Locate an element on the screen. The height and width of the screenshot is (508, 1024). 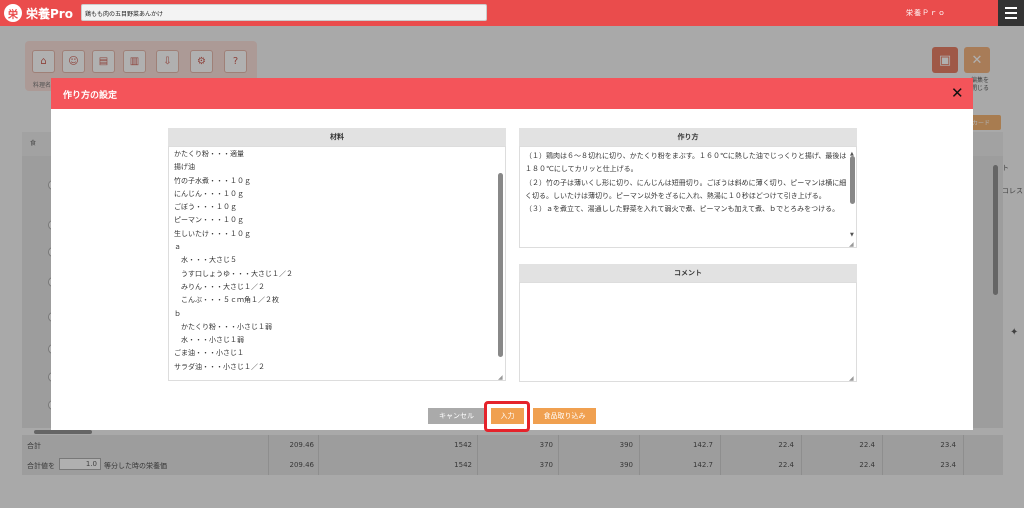
ingredient-line: ｂ is located at coordinates (177, 313).